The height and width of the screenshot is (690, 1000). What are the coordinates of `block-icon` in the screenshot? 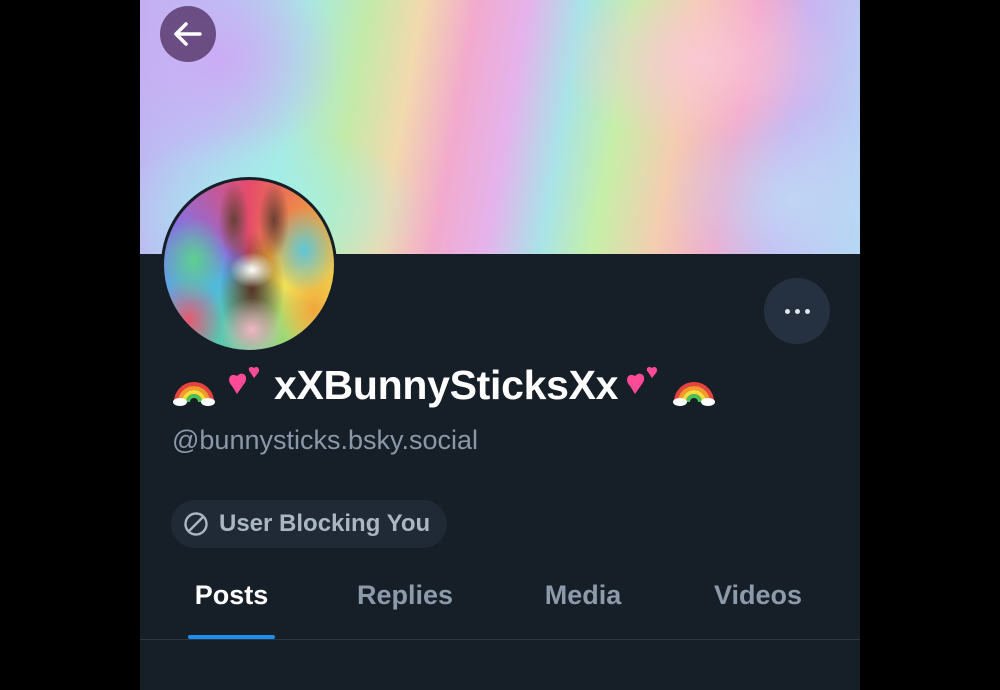 It's located at (196, 524).